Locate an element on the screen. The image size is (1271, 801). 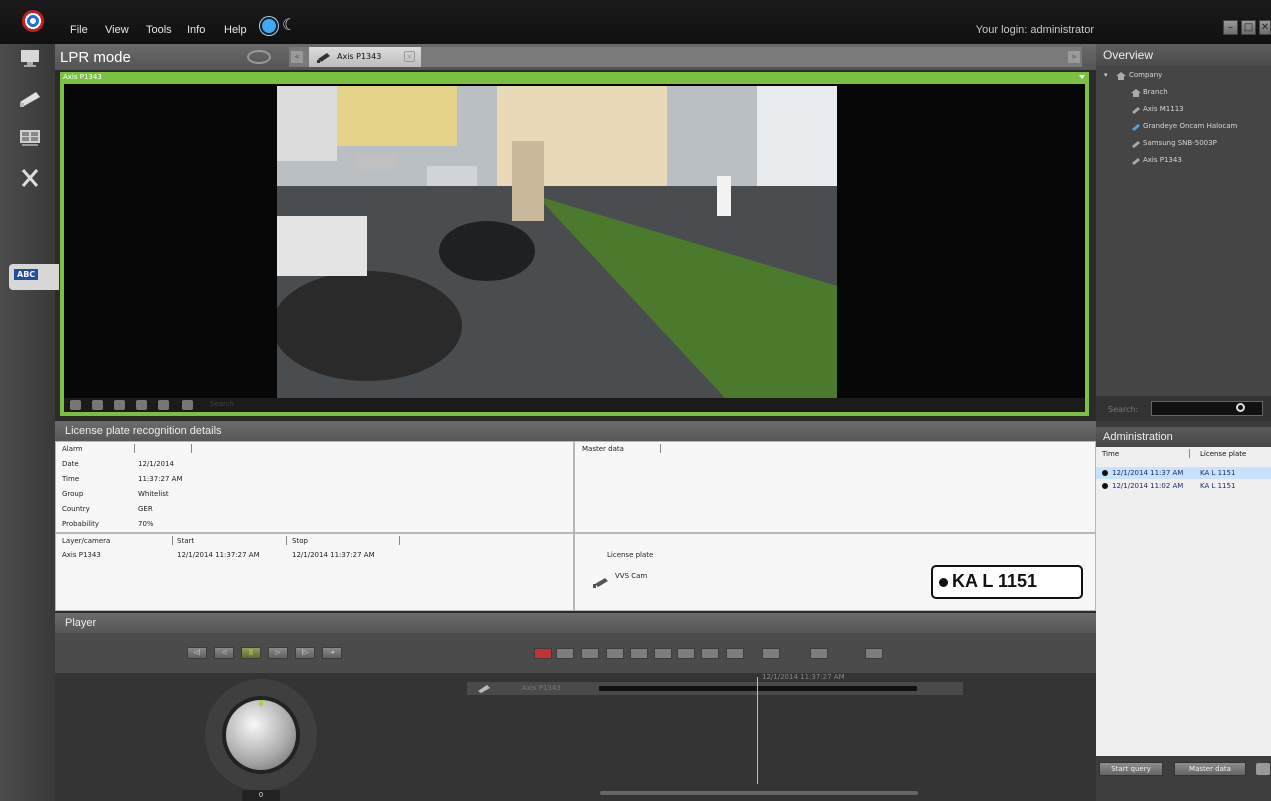
tab-scroll-right-button: » is located at coordinates (1074, 57).